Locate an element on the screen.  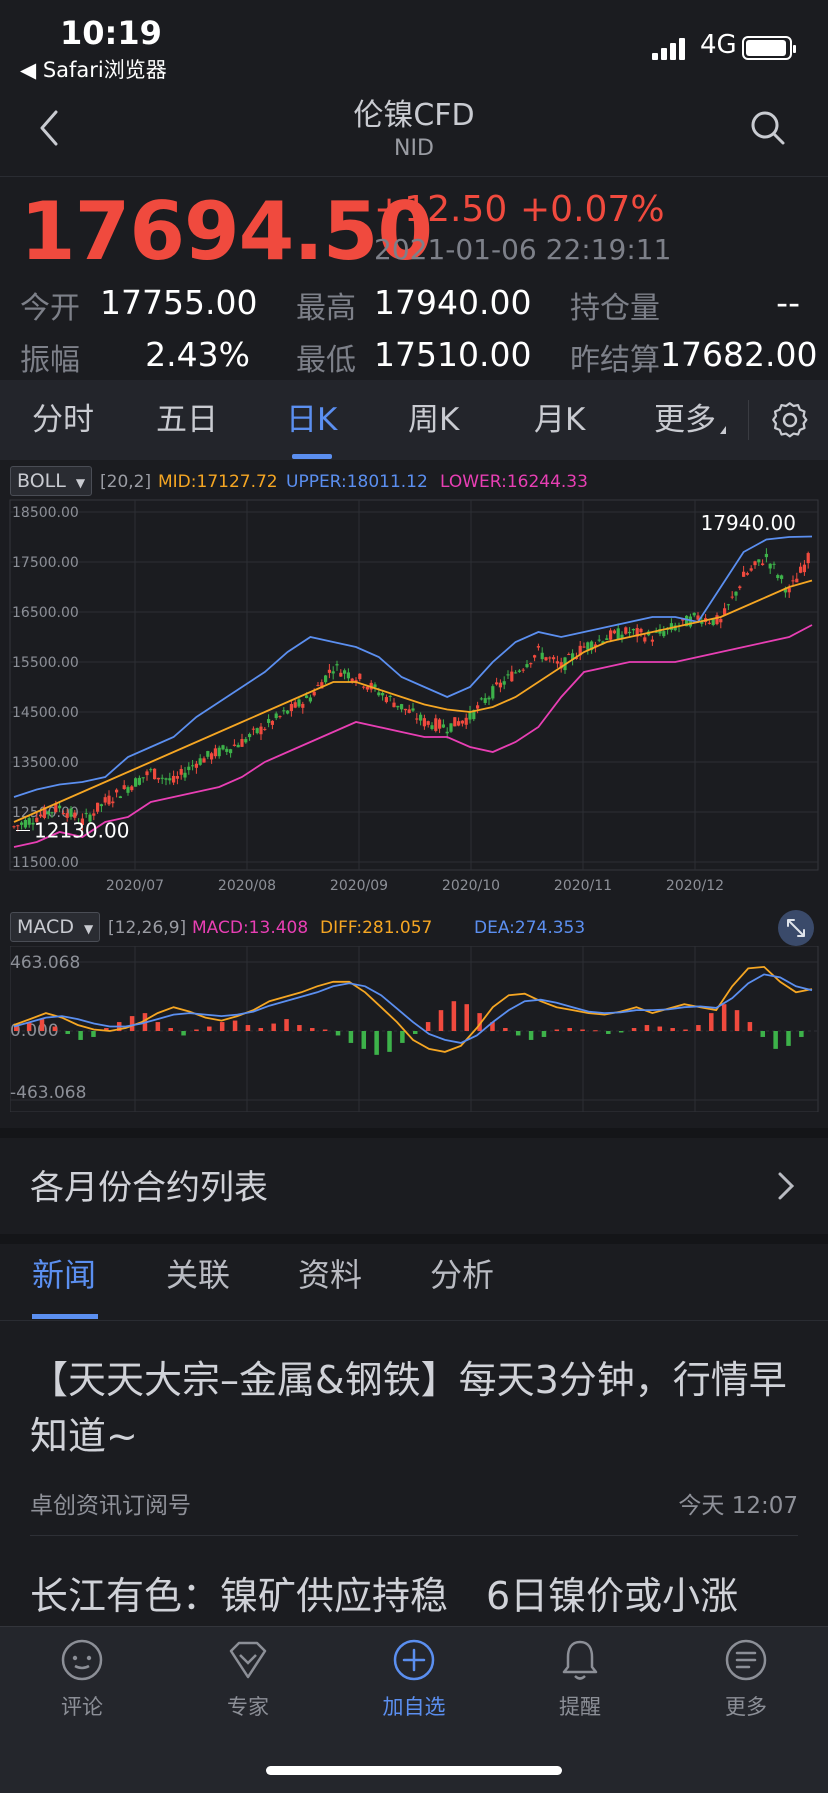
tab-more: 更多 is located at coordinates (685, 420).